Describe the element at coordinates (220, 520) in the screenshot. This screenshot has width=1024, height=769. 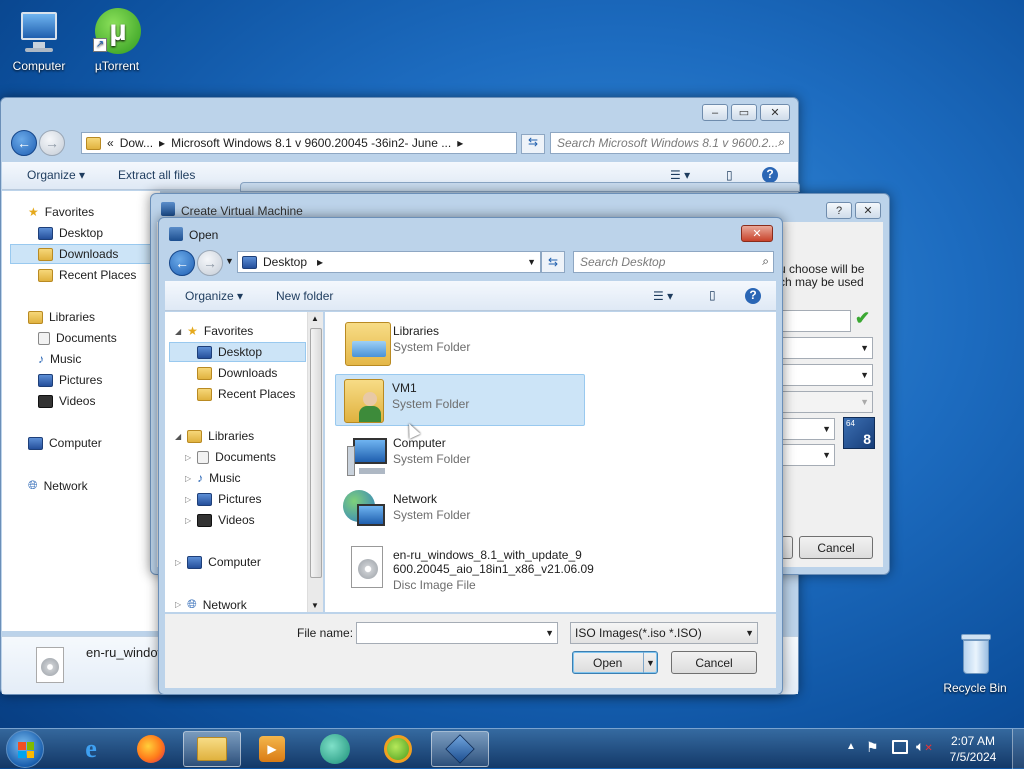
I see `nav-videos: ▷ Videos` at that location.